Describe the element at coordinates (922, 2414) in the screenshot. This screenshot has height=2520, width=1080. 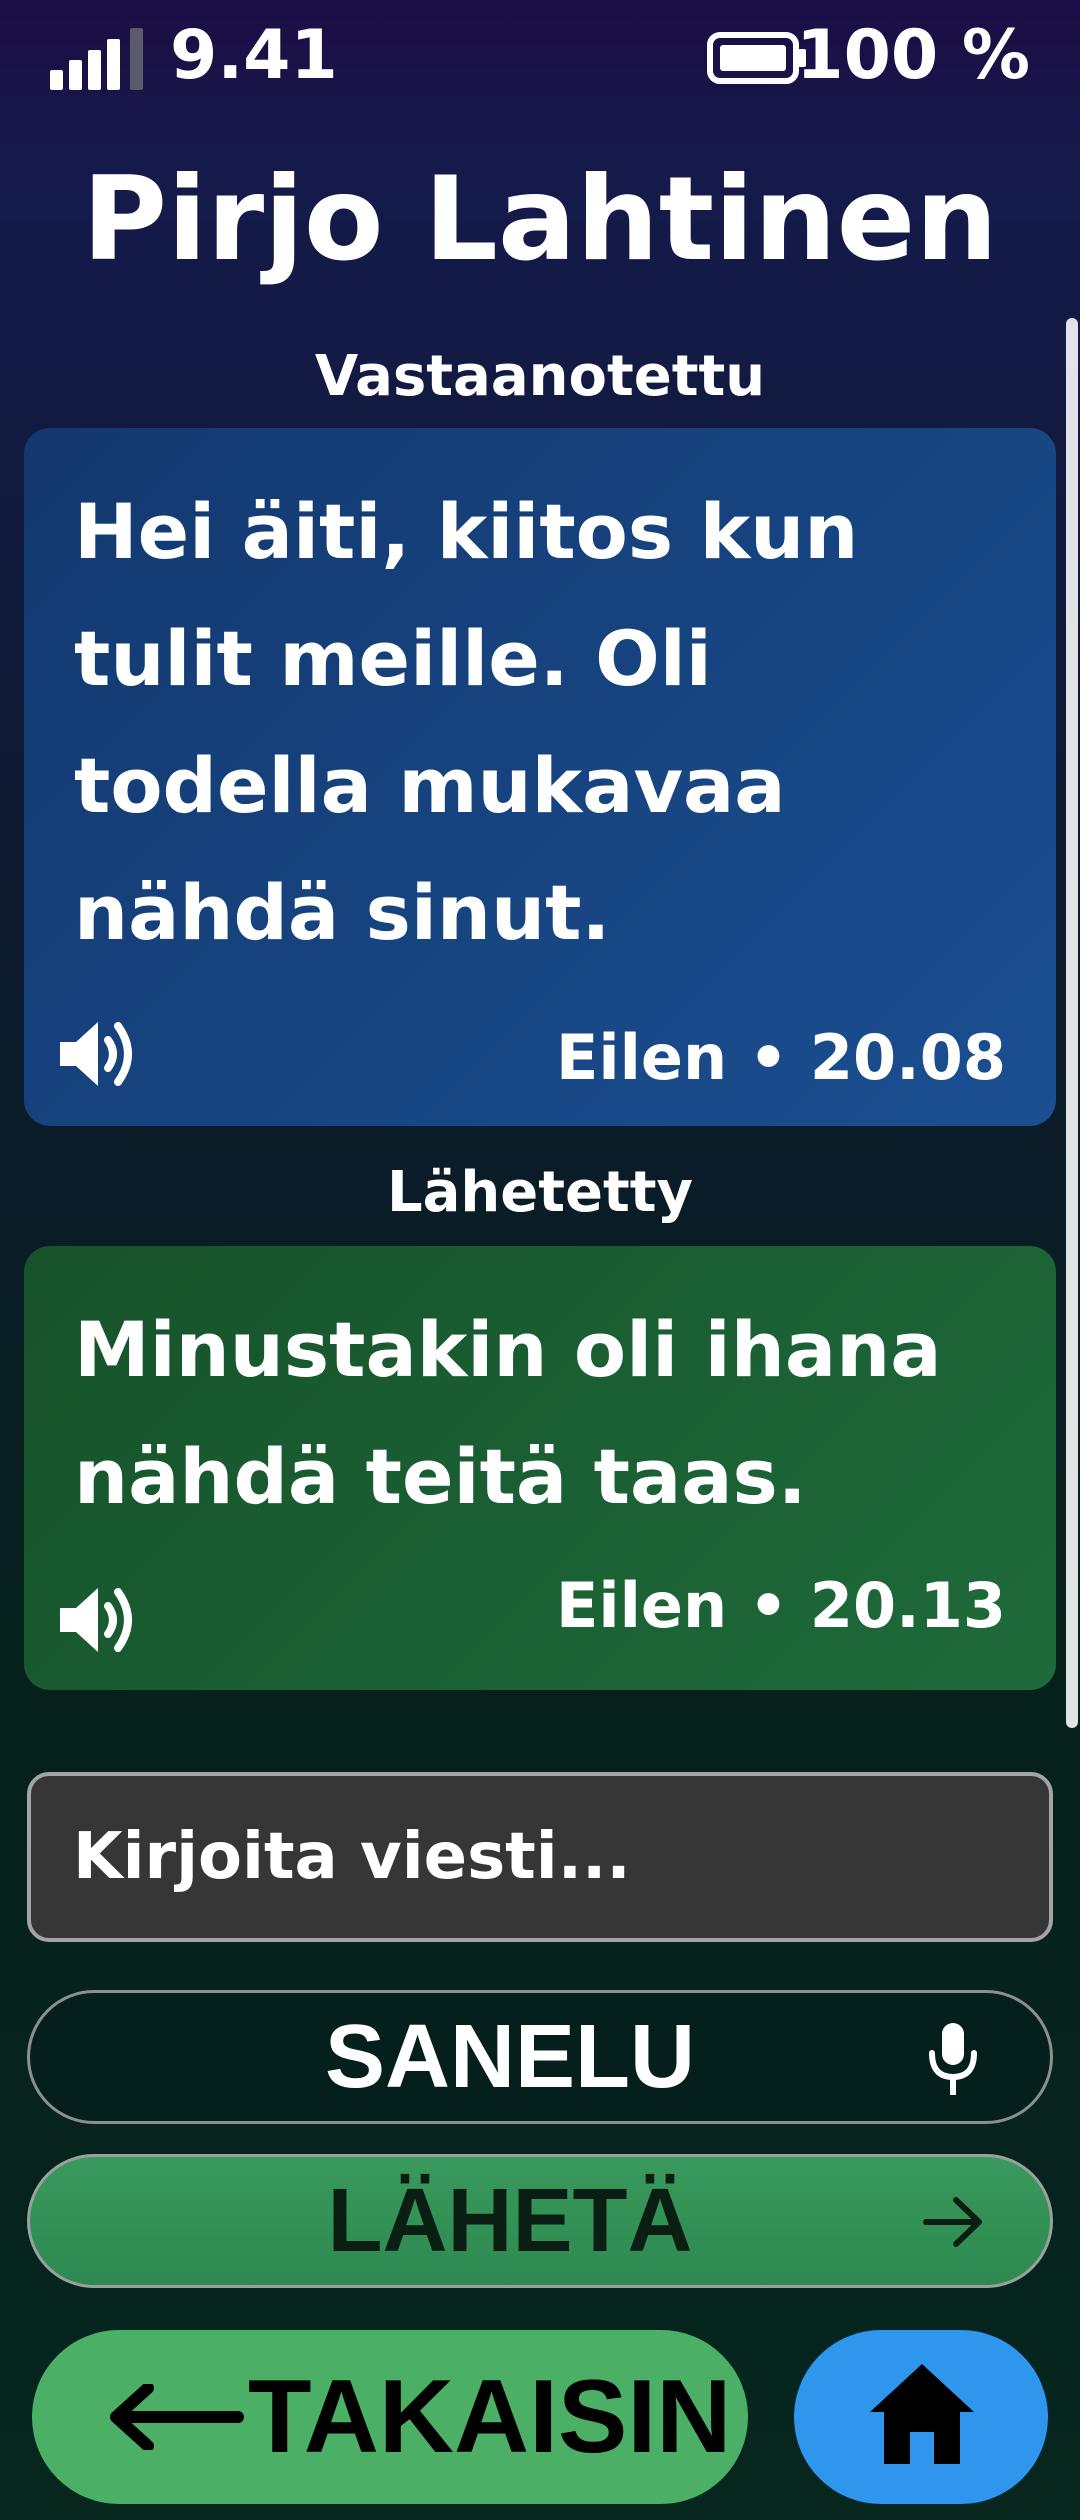
I see `home-icon` at that location.